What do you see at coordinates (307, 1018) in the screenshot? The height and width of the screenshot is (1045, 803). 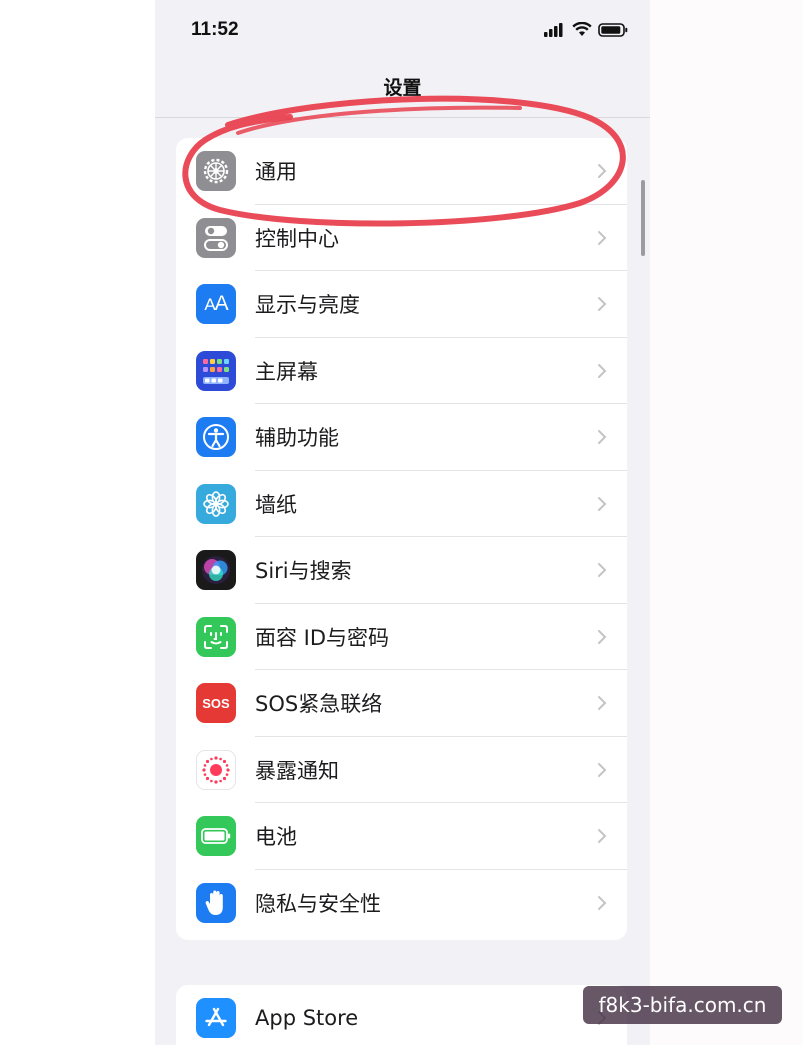 I see `settings-row-label: App Store` at bounding box center [307, 1018].